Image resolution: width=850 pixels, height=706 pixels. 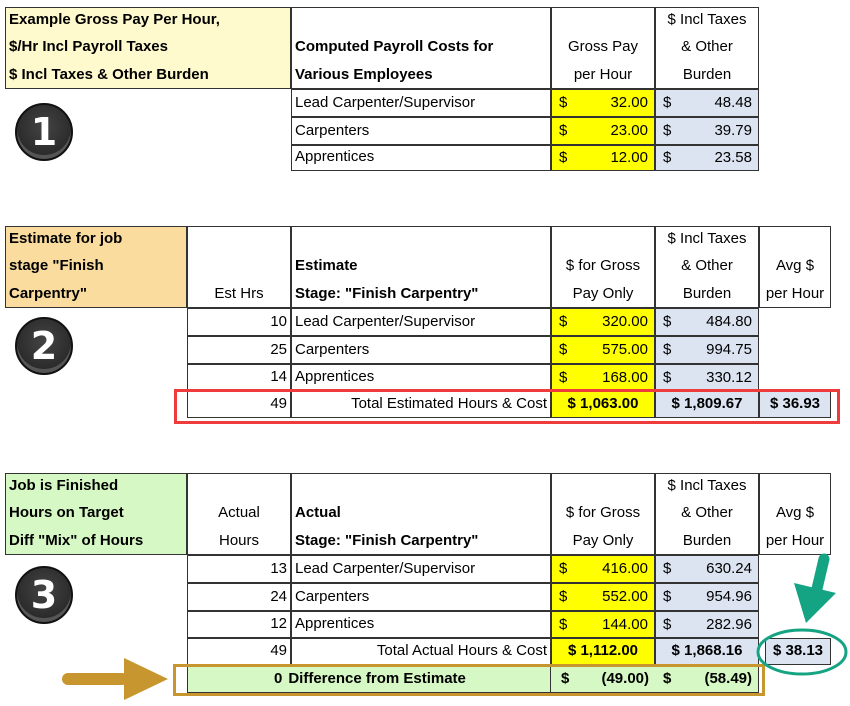 I want to click on section3-header-avg: Avg $ per Hour, so click(x=795, y=514).